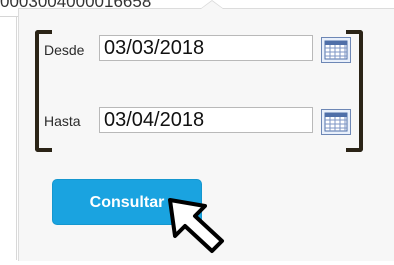 The height and width of the screenshot is (265, 394). I want to click on hasta-label: Hasta, so click(62, 121).